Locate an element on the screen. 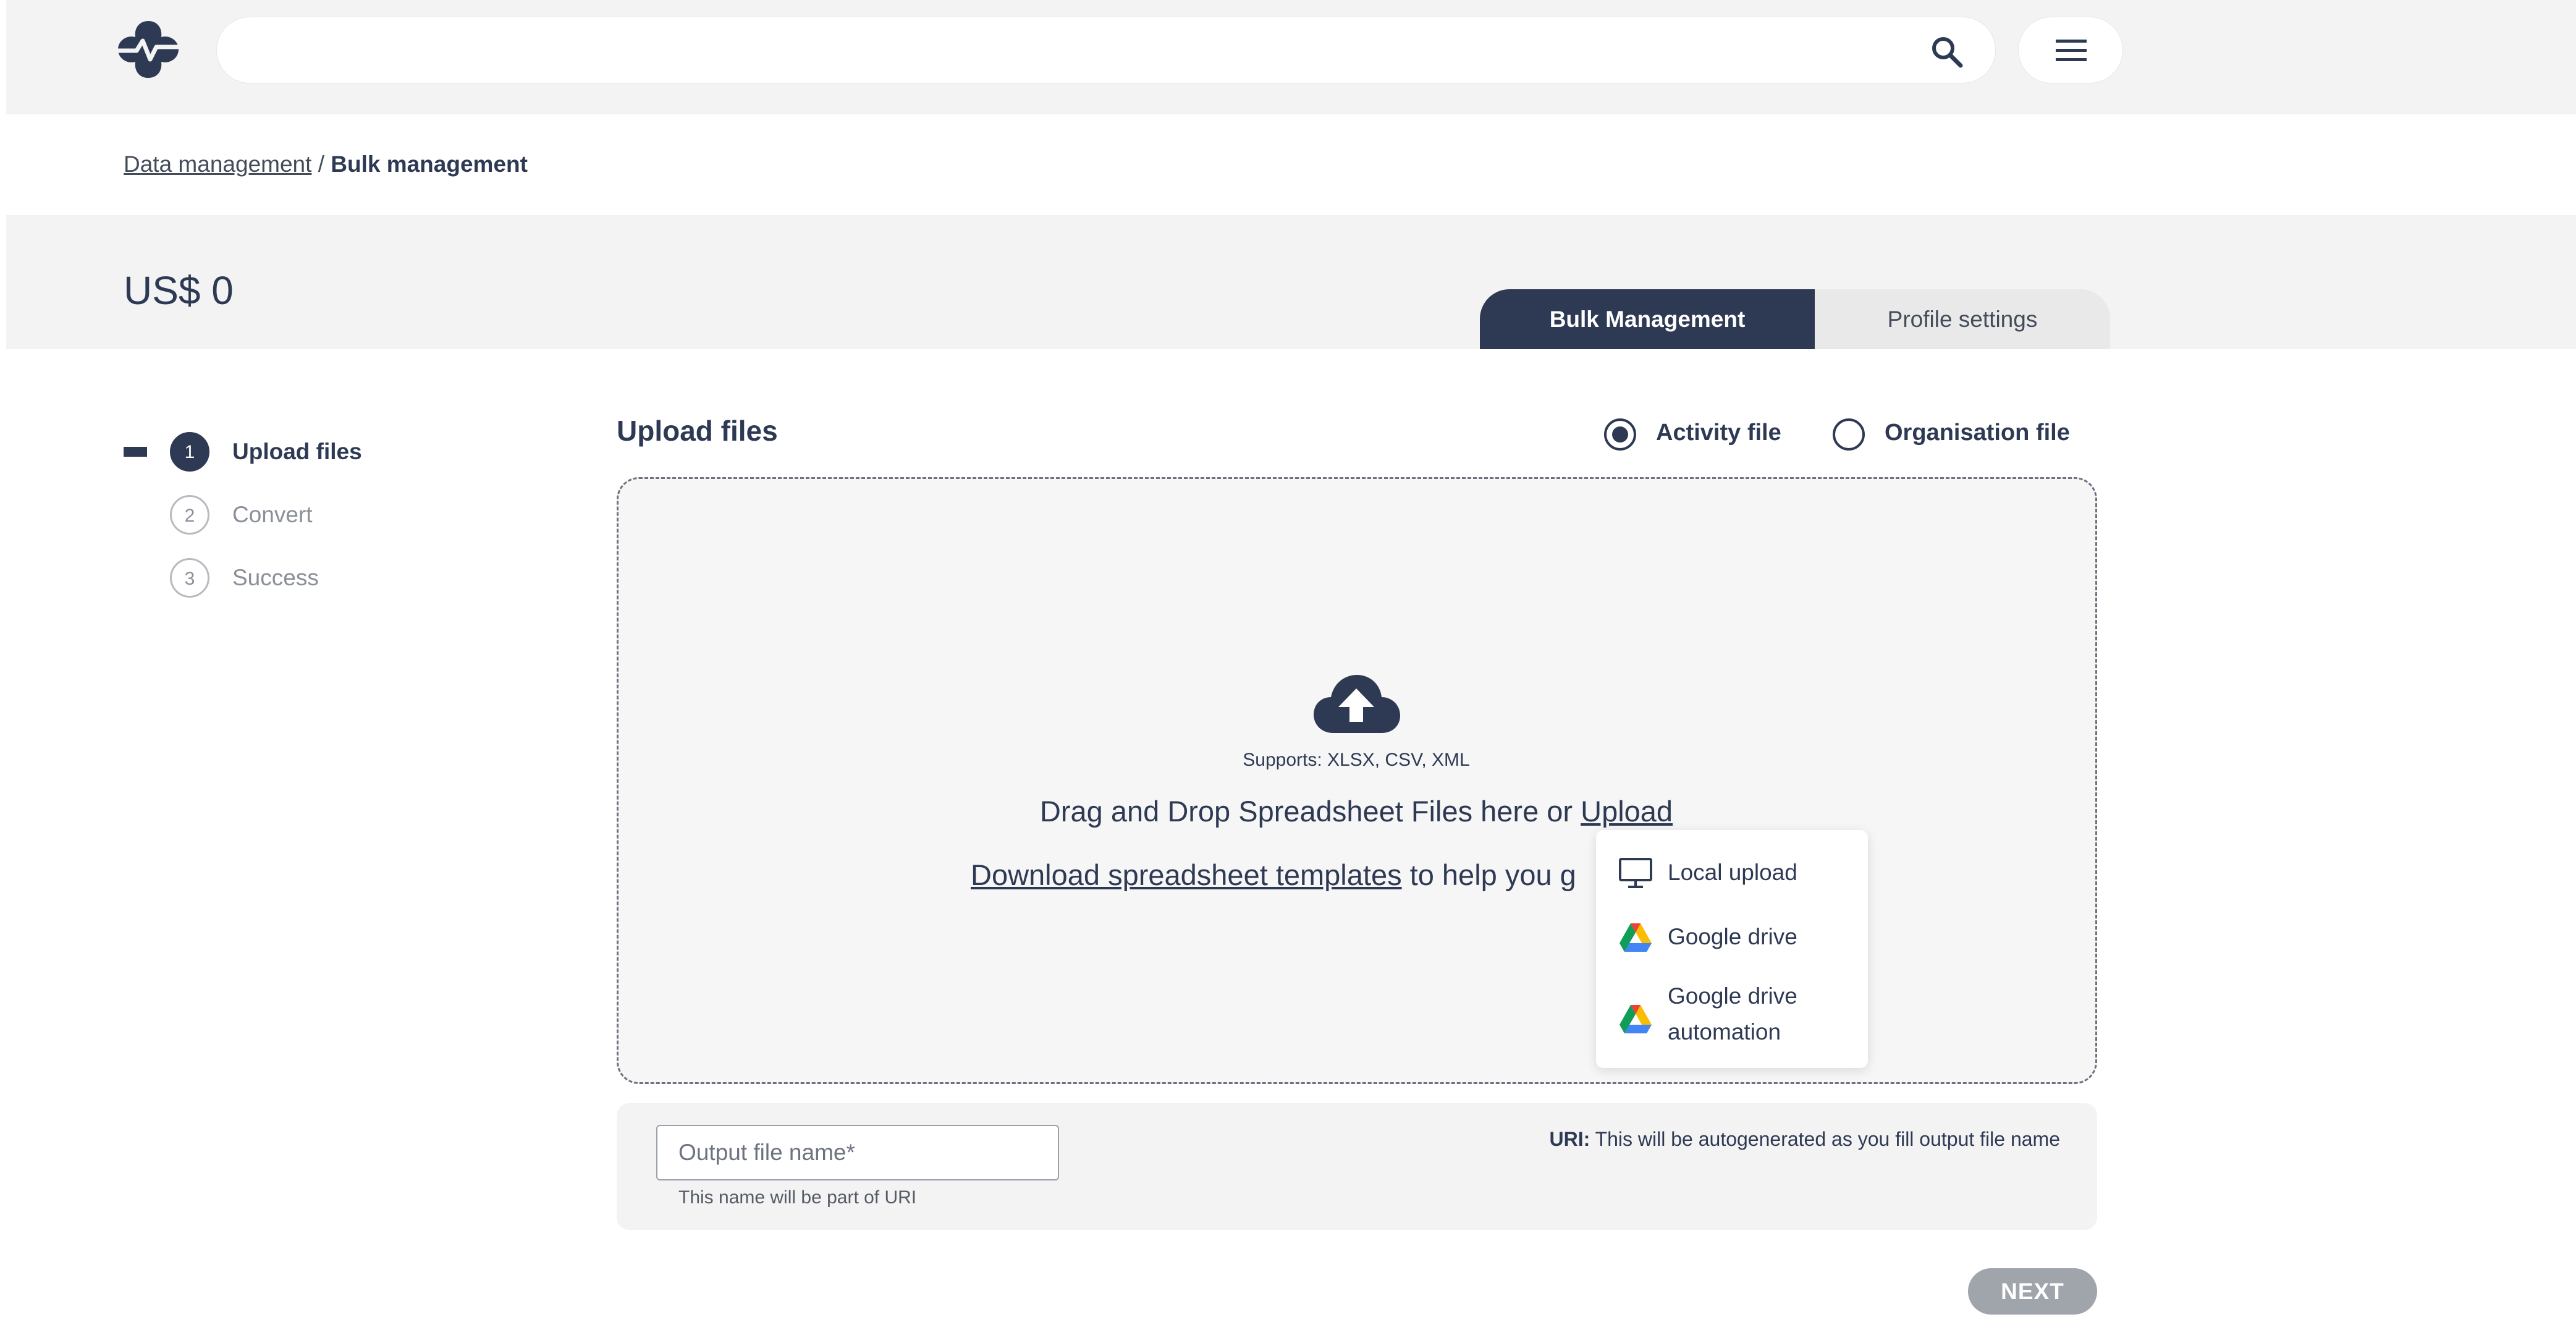 The height and width of the screenshot is (1343, 2576). step-1-label: Upload files is located at coordinates (297, 451).